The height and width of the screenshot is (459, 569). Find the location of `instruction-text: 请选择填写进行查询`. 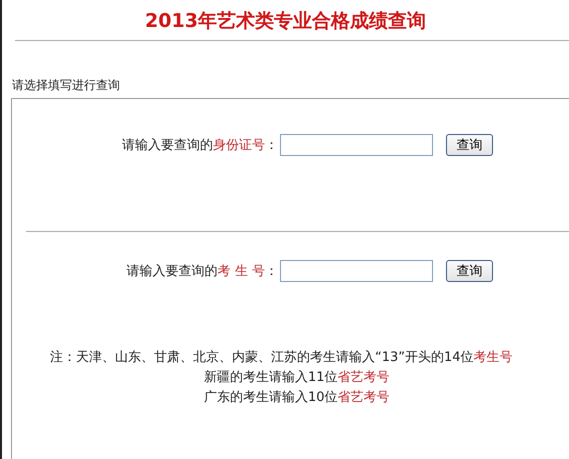

instruction-text: 请选择填写进行查询 is located at coordinates (66, 85).